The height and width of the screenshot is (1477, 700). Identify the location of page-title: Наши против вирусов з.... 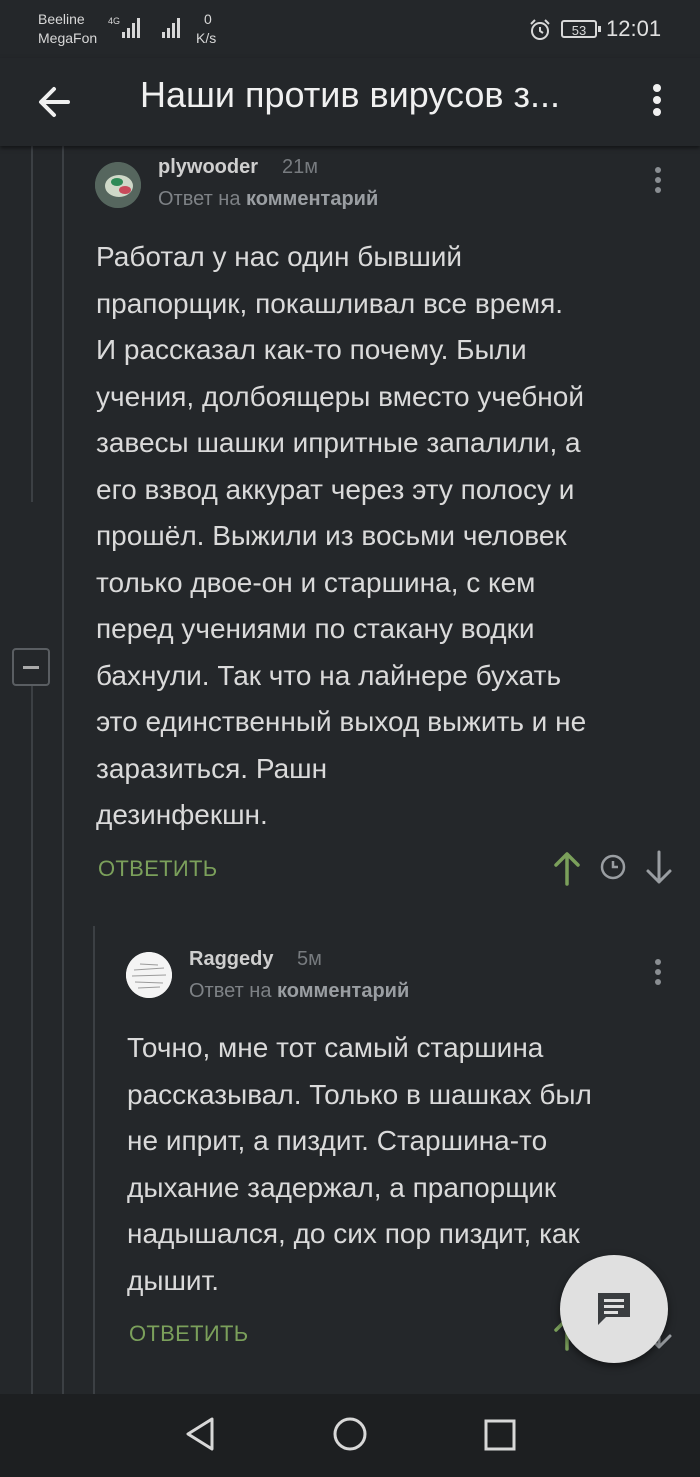
(350, 94).